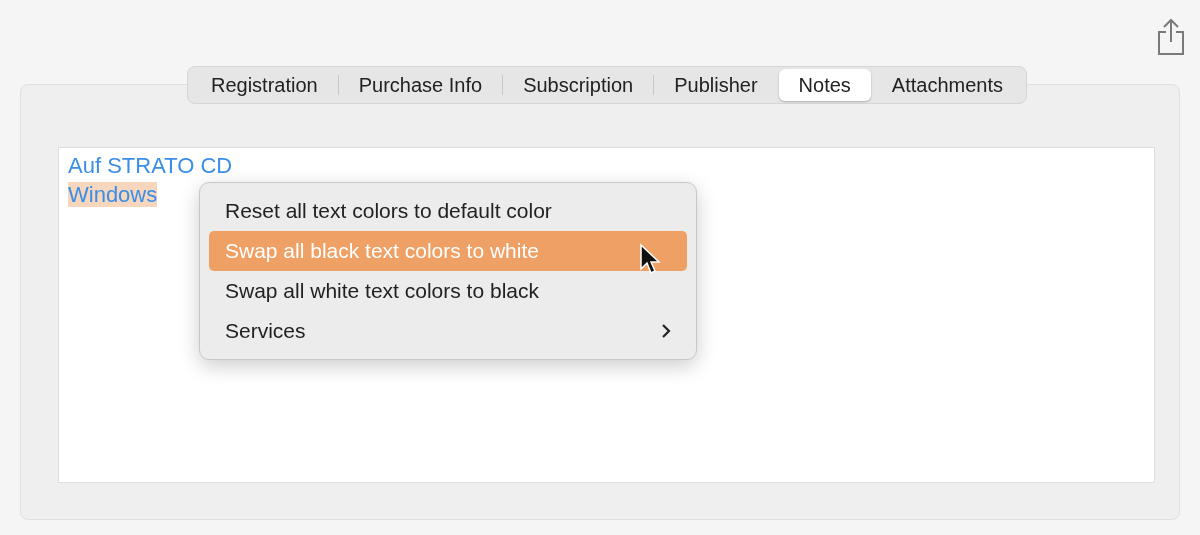 The image size is (1200, 535). Describe the element at coordinates (824, 85) in the screenshot. I see `tab: Notes` at that location.